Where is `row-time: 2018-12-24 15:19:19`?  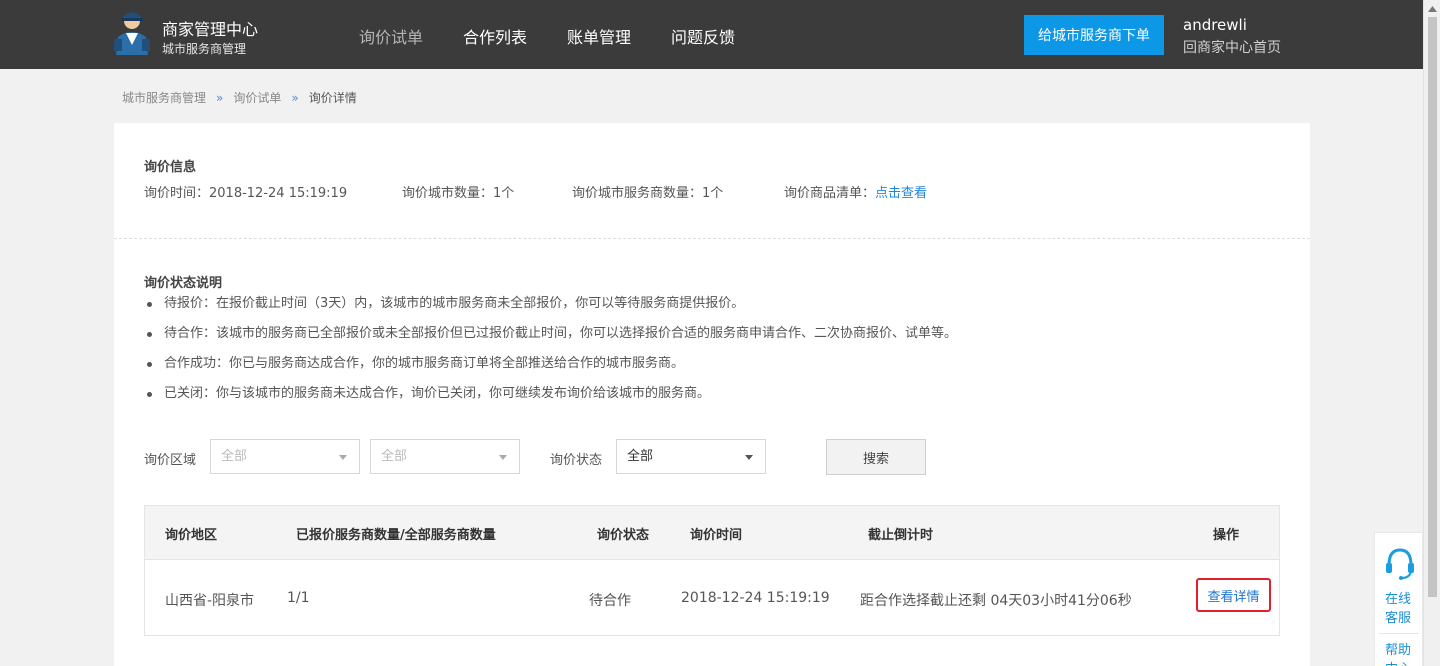 row-time: 2018-12-24 15:19:19 is located at coordinates (755, 598).